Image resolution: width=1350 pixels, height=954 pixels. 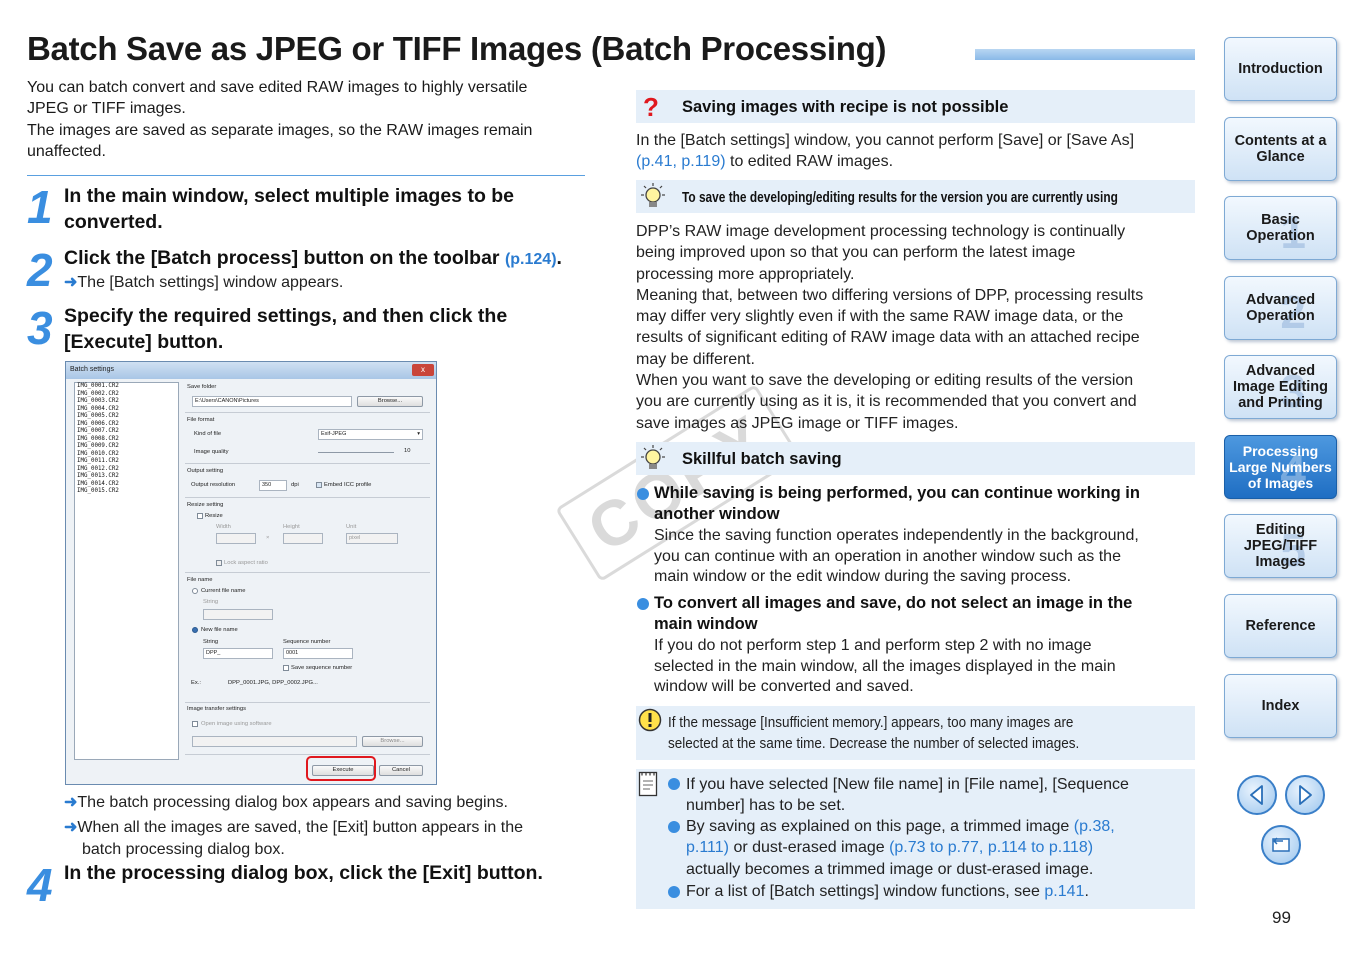 I want to click on nav-editing-jpeg-tiff: 5 Editing JPEG/TIFF Images, so click(x=1280, y=546).